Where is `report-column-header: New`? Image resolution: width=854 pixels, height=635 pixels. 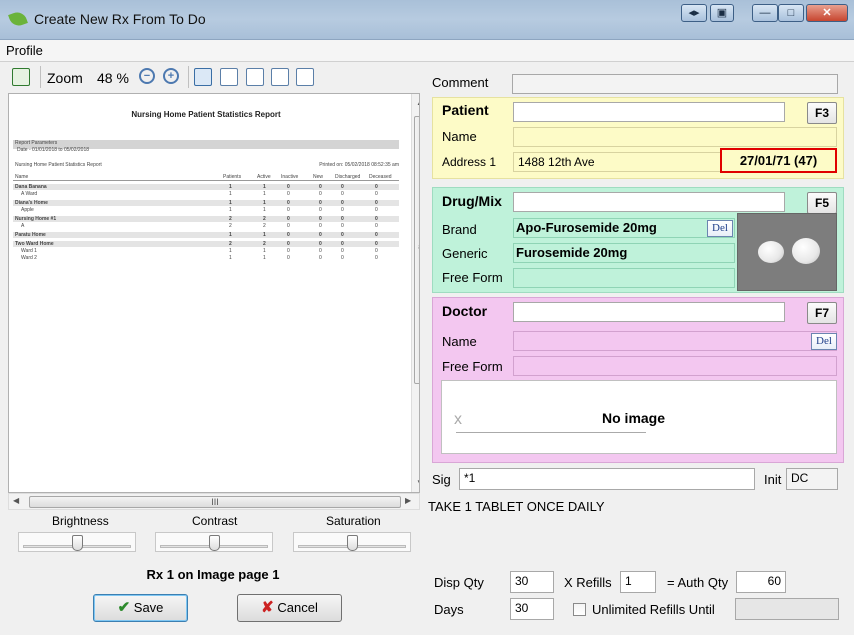 report-column-header: New is located at coordinates (318, 177).